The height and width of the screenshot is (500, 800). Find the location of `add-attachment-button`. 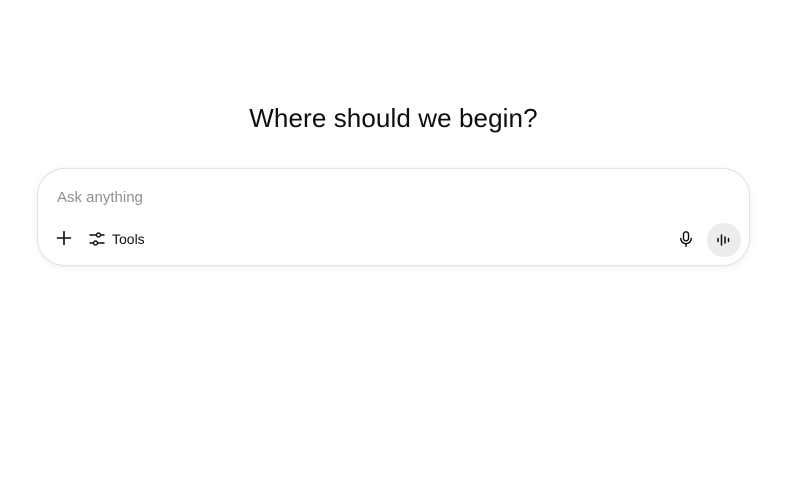

add-attachment-button is located at coordinates (64, 238).